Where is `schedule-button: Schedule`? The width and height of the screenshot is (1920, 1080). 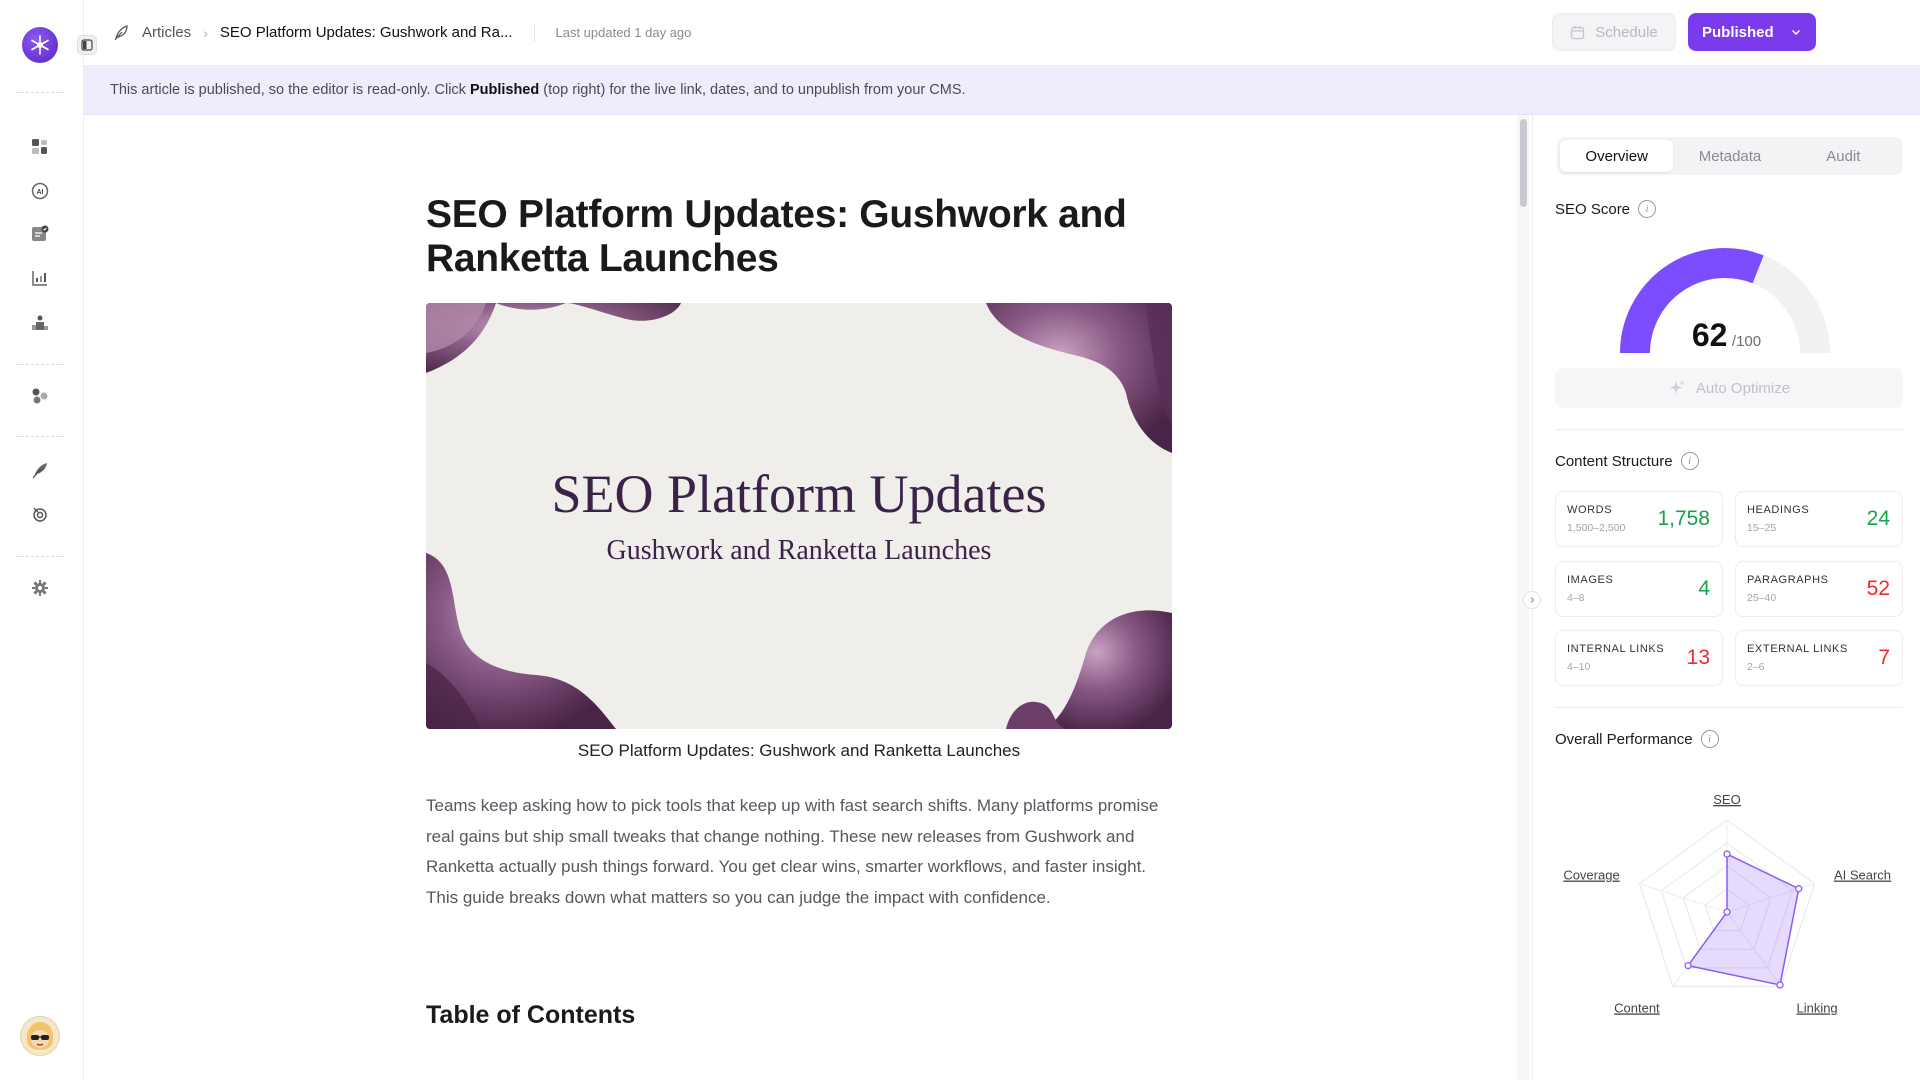 schedule-button: Schedule is located at coordinates (1614, 32).